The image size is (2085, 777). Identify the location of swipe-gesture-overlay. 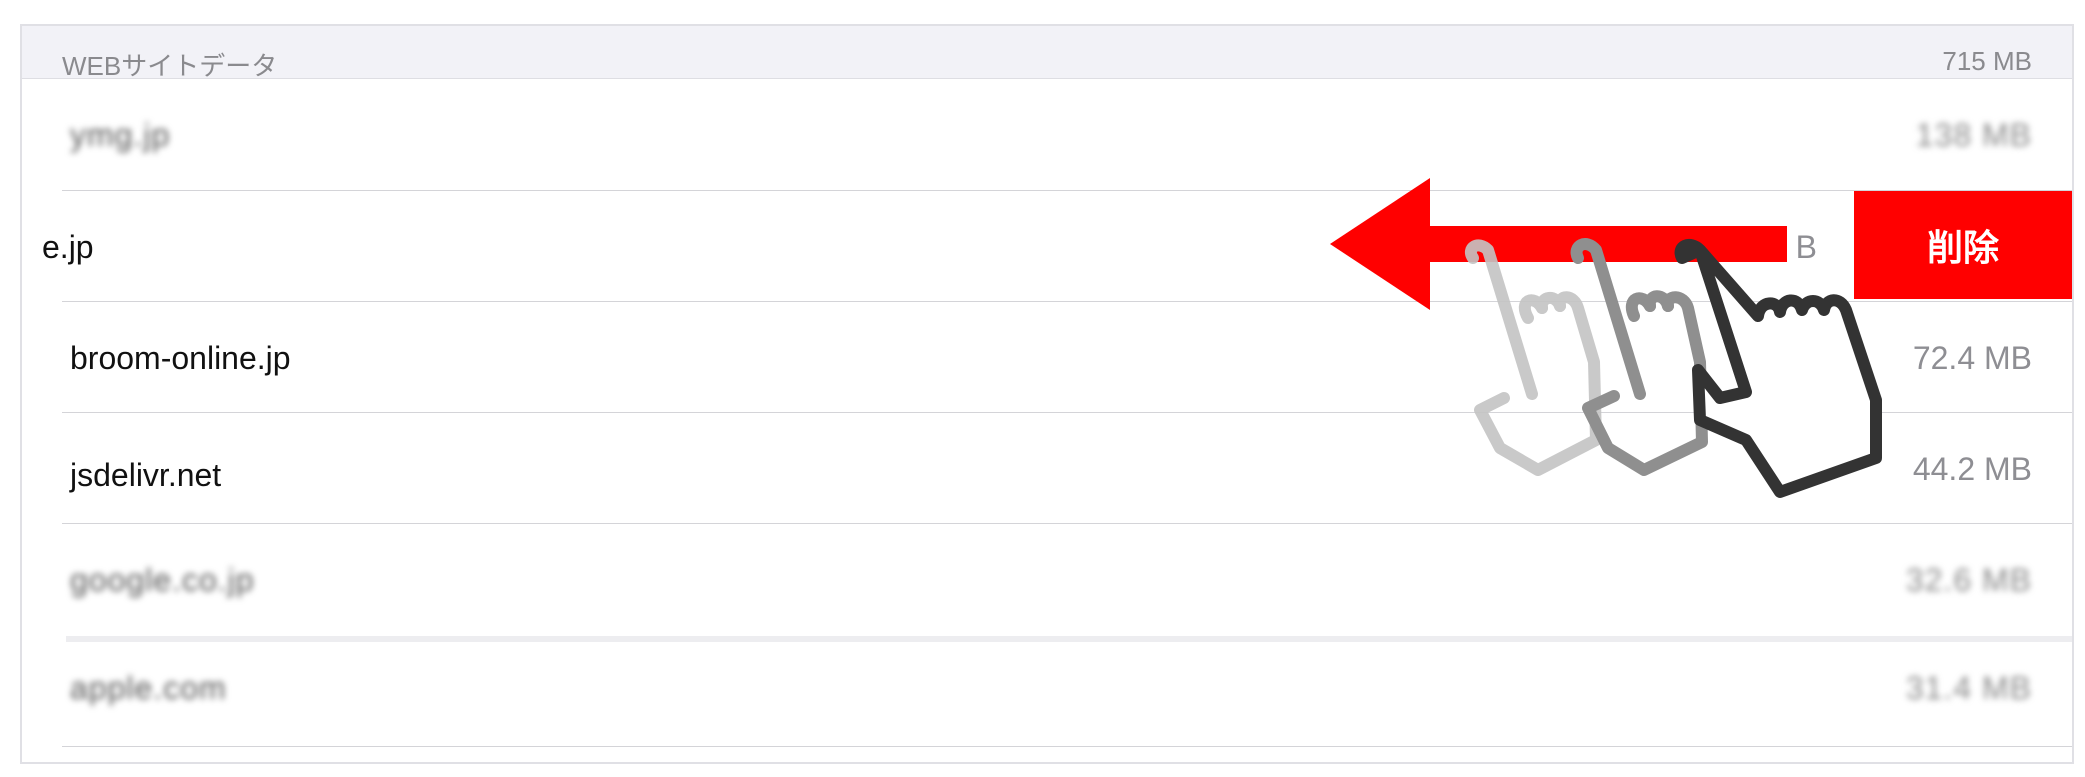
(1606, 338).